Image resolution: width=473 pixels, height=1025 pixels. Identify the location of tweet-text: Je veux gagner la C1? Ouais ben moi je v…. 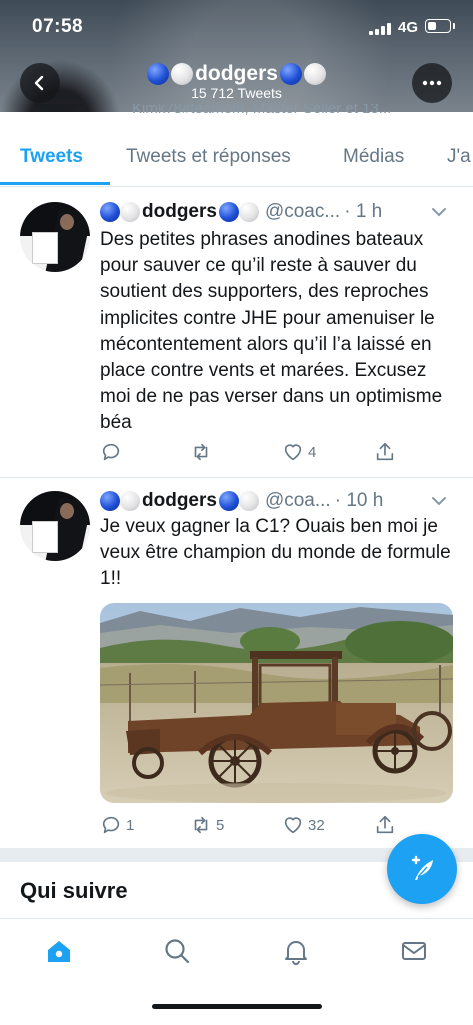
(275, 553).